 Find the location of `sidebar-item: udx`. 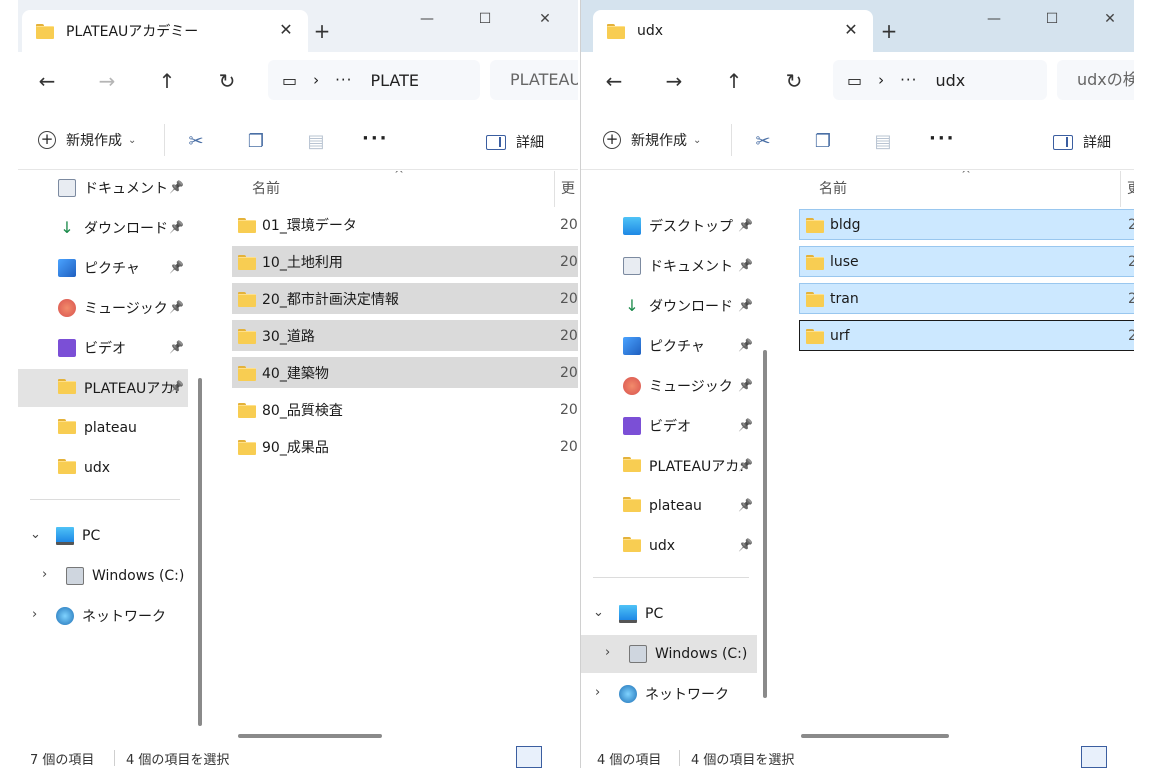

sidebar-item: udx is located at coordinates (103, 468).